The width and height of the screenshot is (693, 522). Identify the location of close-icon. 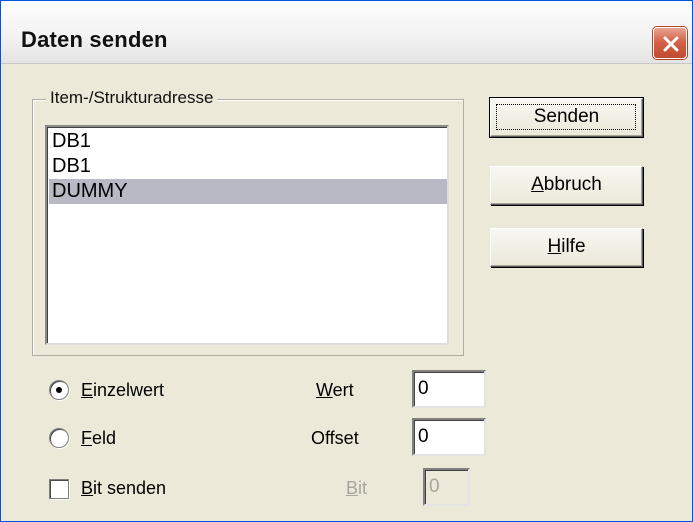
(671, 44).